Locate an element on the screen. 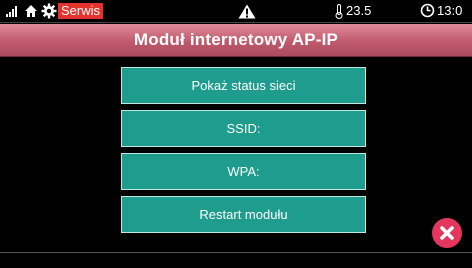  page-title: Moduł internetowy AP-IP is located at coordinates (236, 40).